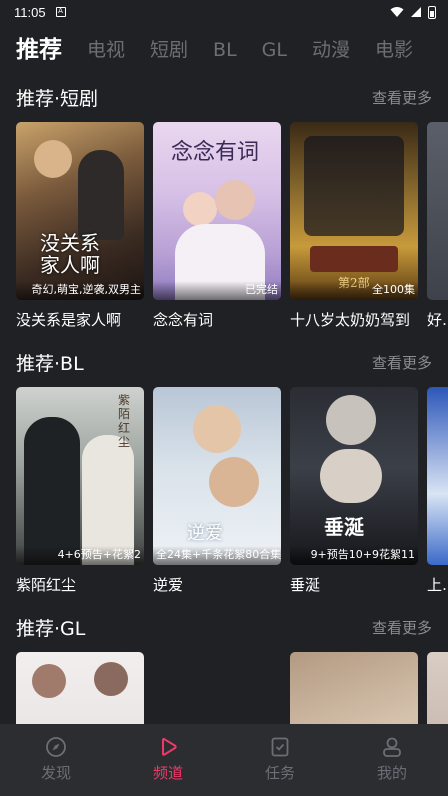  Describe the element at coordinates (39, 50) in the screenshot. I see `tab-recommend: 推荐` at that location.